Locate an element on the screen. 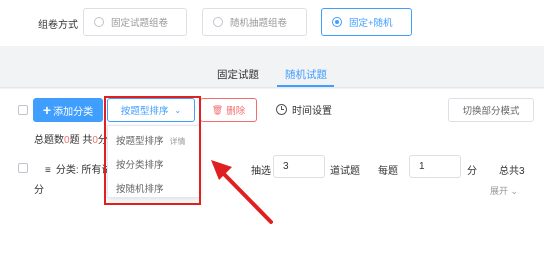  expand-toggle: 展开 ⌄ is located at coordinates (504, 190).